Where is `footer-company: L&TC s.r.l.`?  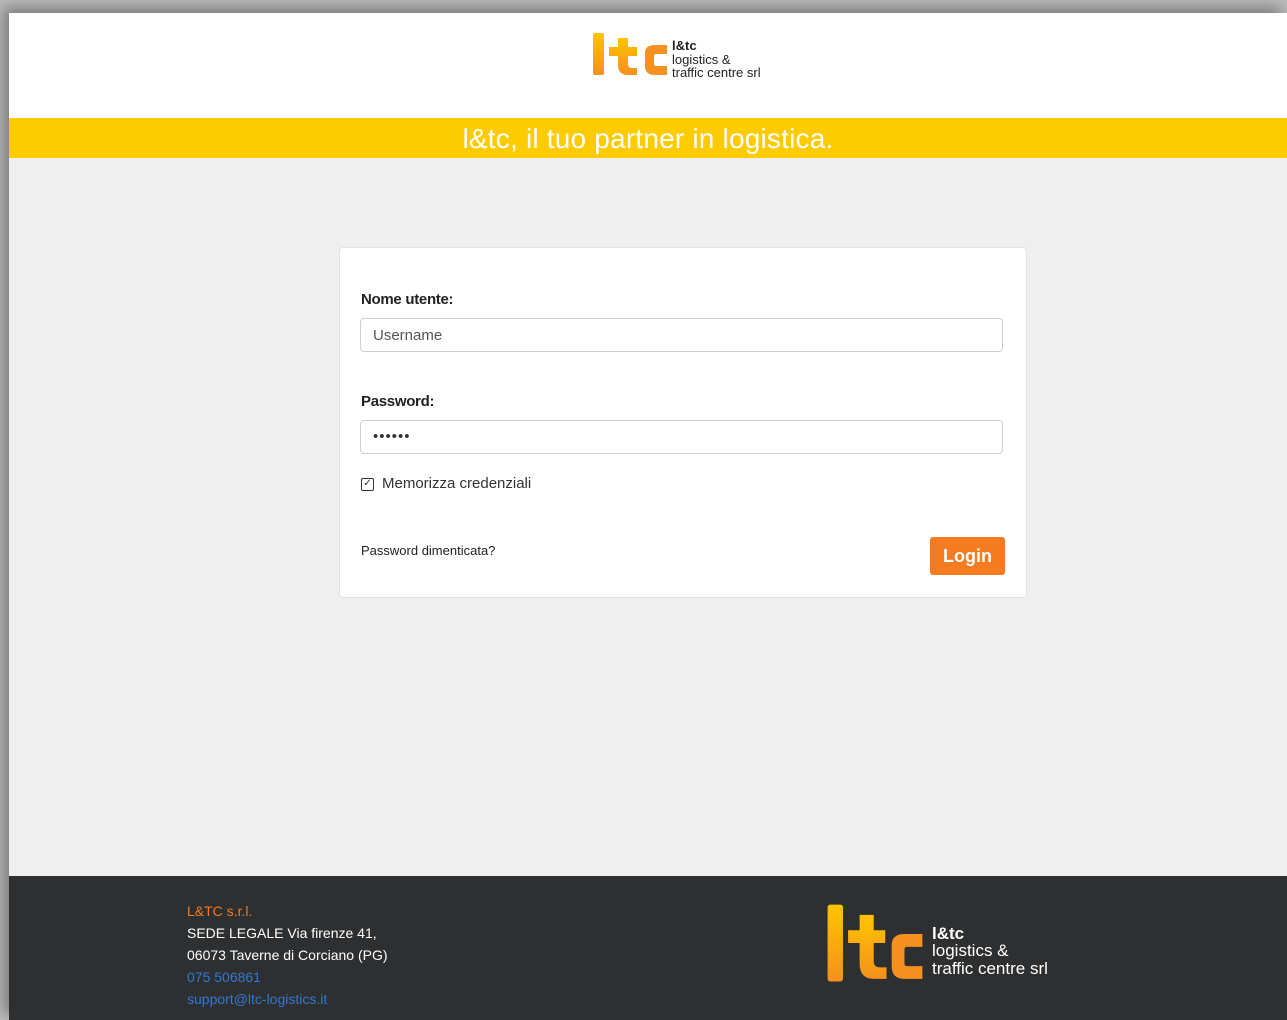
footer-company: L&TC s.r.l. is located at coordinates (220, 911).